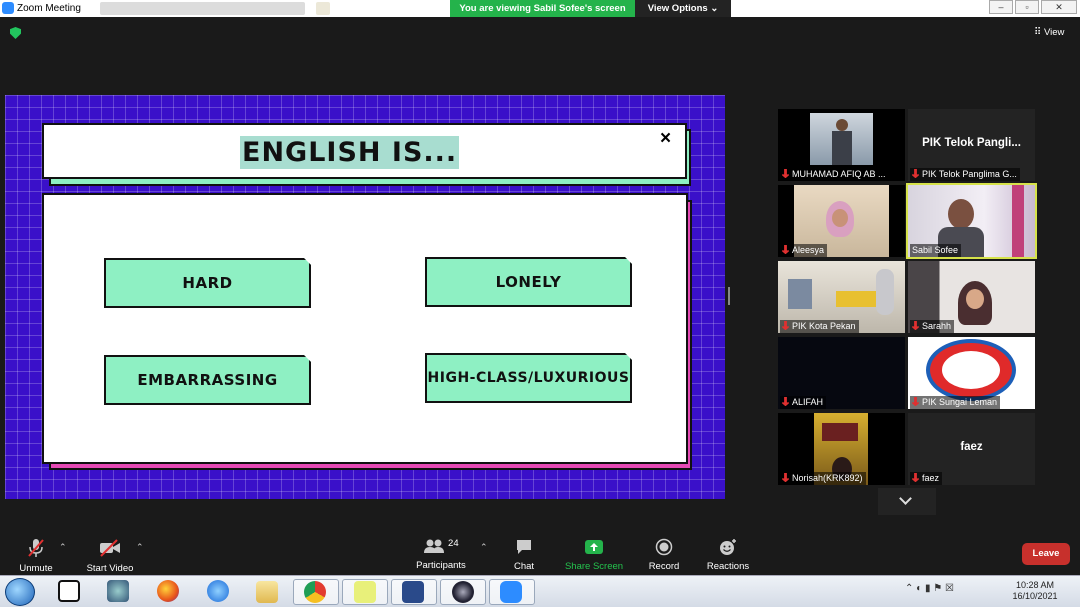  I want to click on clock-date: 16/10/2021, so click(1035, 596).